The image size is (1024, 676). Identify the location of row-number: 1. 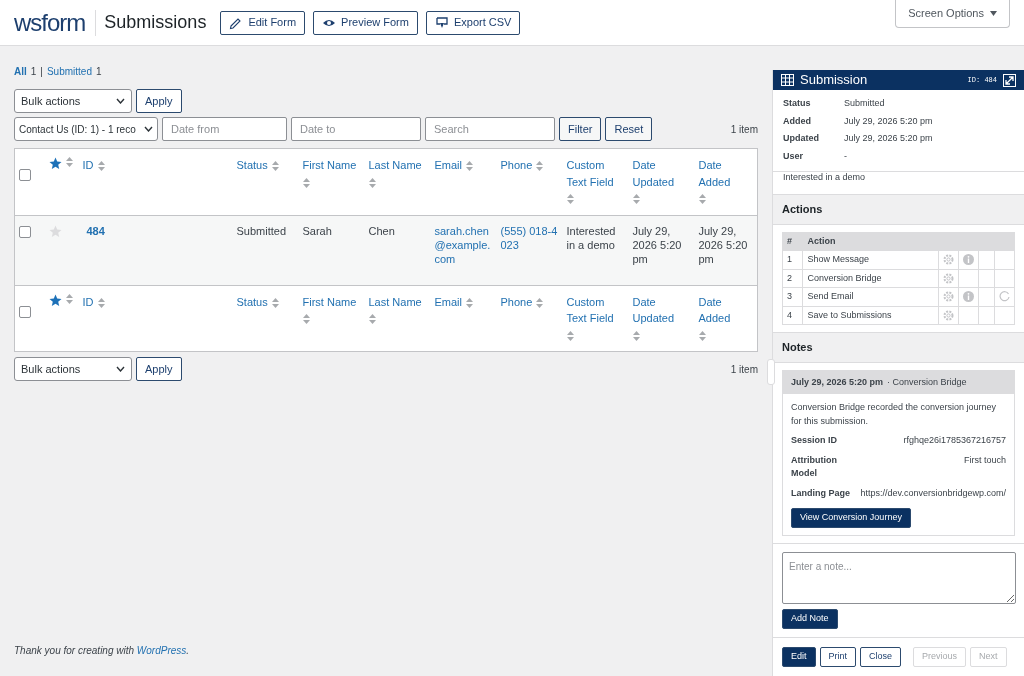
(792, 259).